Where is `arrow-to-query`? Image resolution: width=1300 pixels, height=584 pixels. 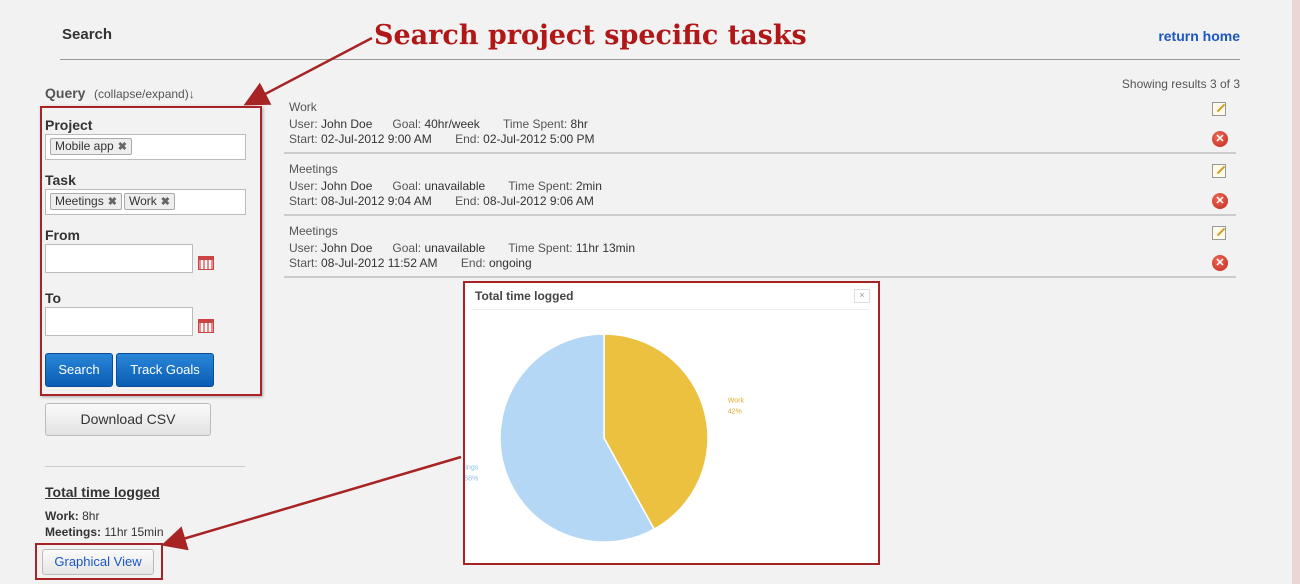 arrow-to-query is located at coordinates (308, 71).